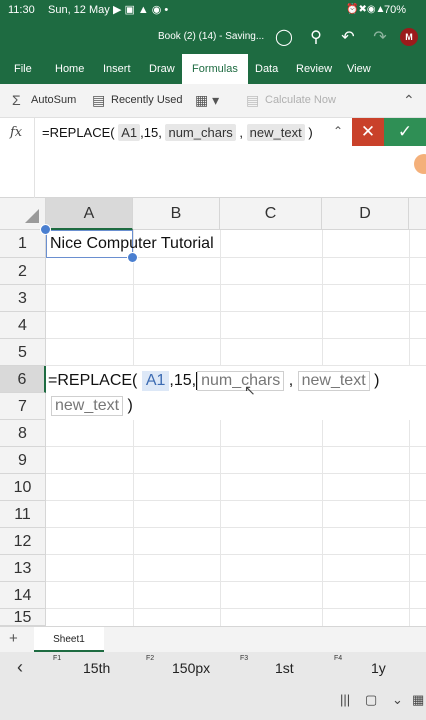  Describe the element at coordinates (380, 38) in the screenshot. I see `redo-icon: ↷` at that location.